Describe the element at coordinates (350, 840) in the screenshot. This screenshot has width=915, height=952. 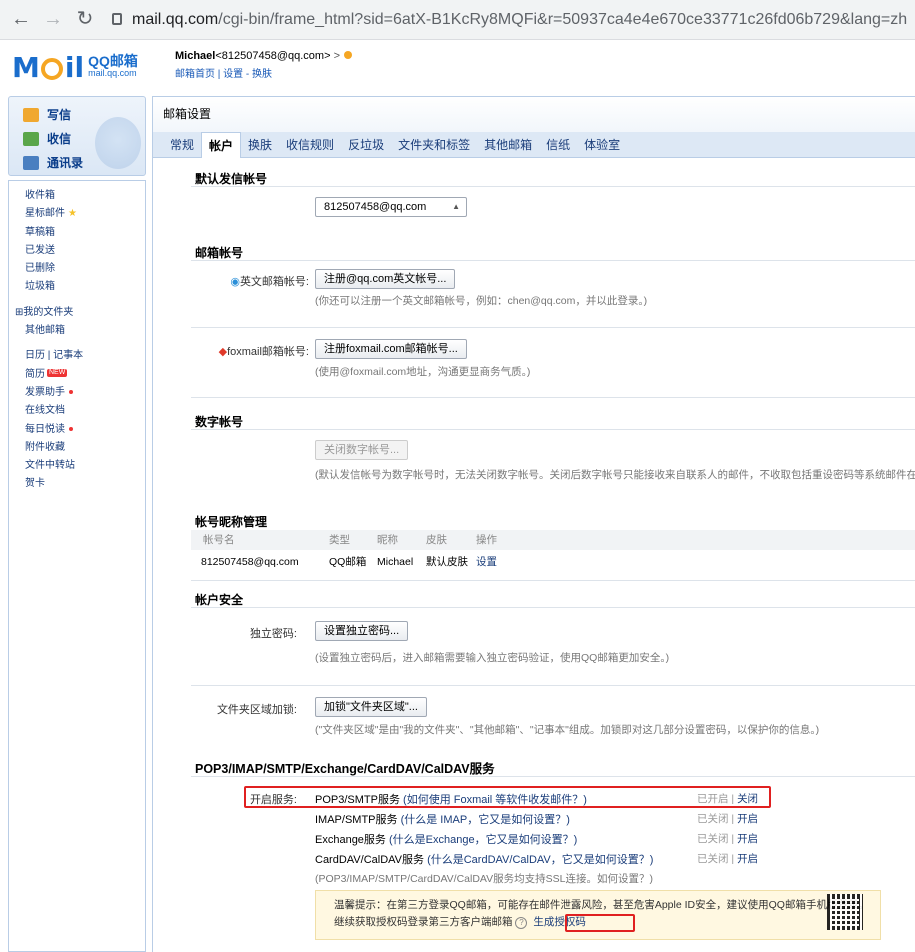
I see `service-name: Exchange服务` at that location.